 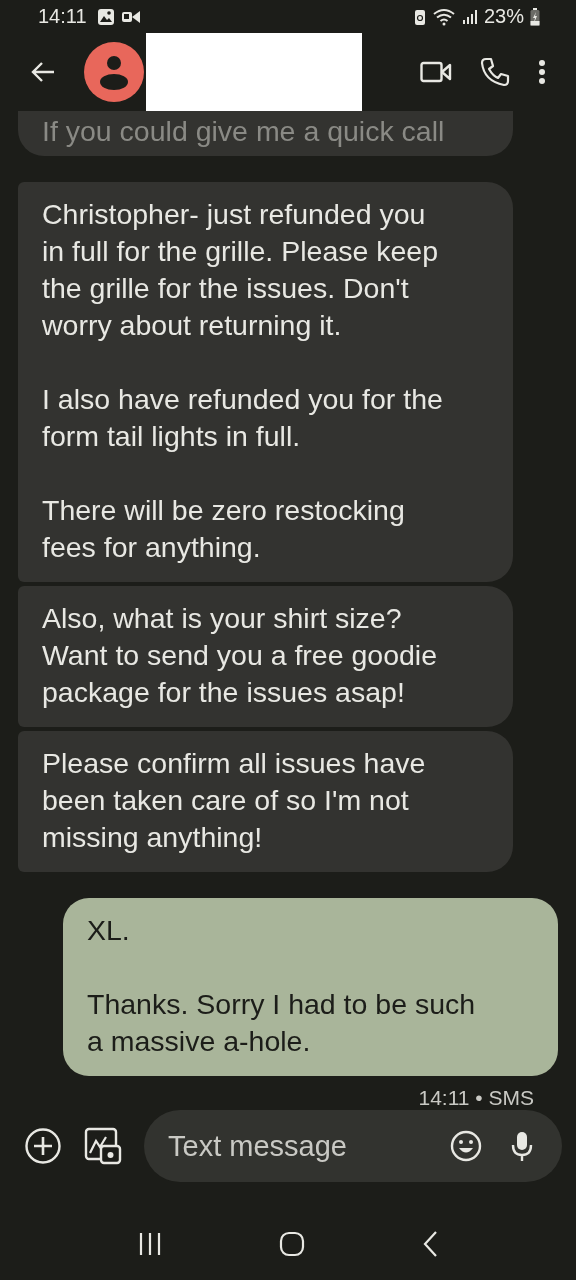 I want to click on contact-avatar, so click(x=114, y=72).